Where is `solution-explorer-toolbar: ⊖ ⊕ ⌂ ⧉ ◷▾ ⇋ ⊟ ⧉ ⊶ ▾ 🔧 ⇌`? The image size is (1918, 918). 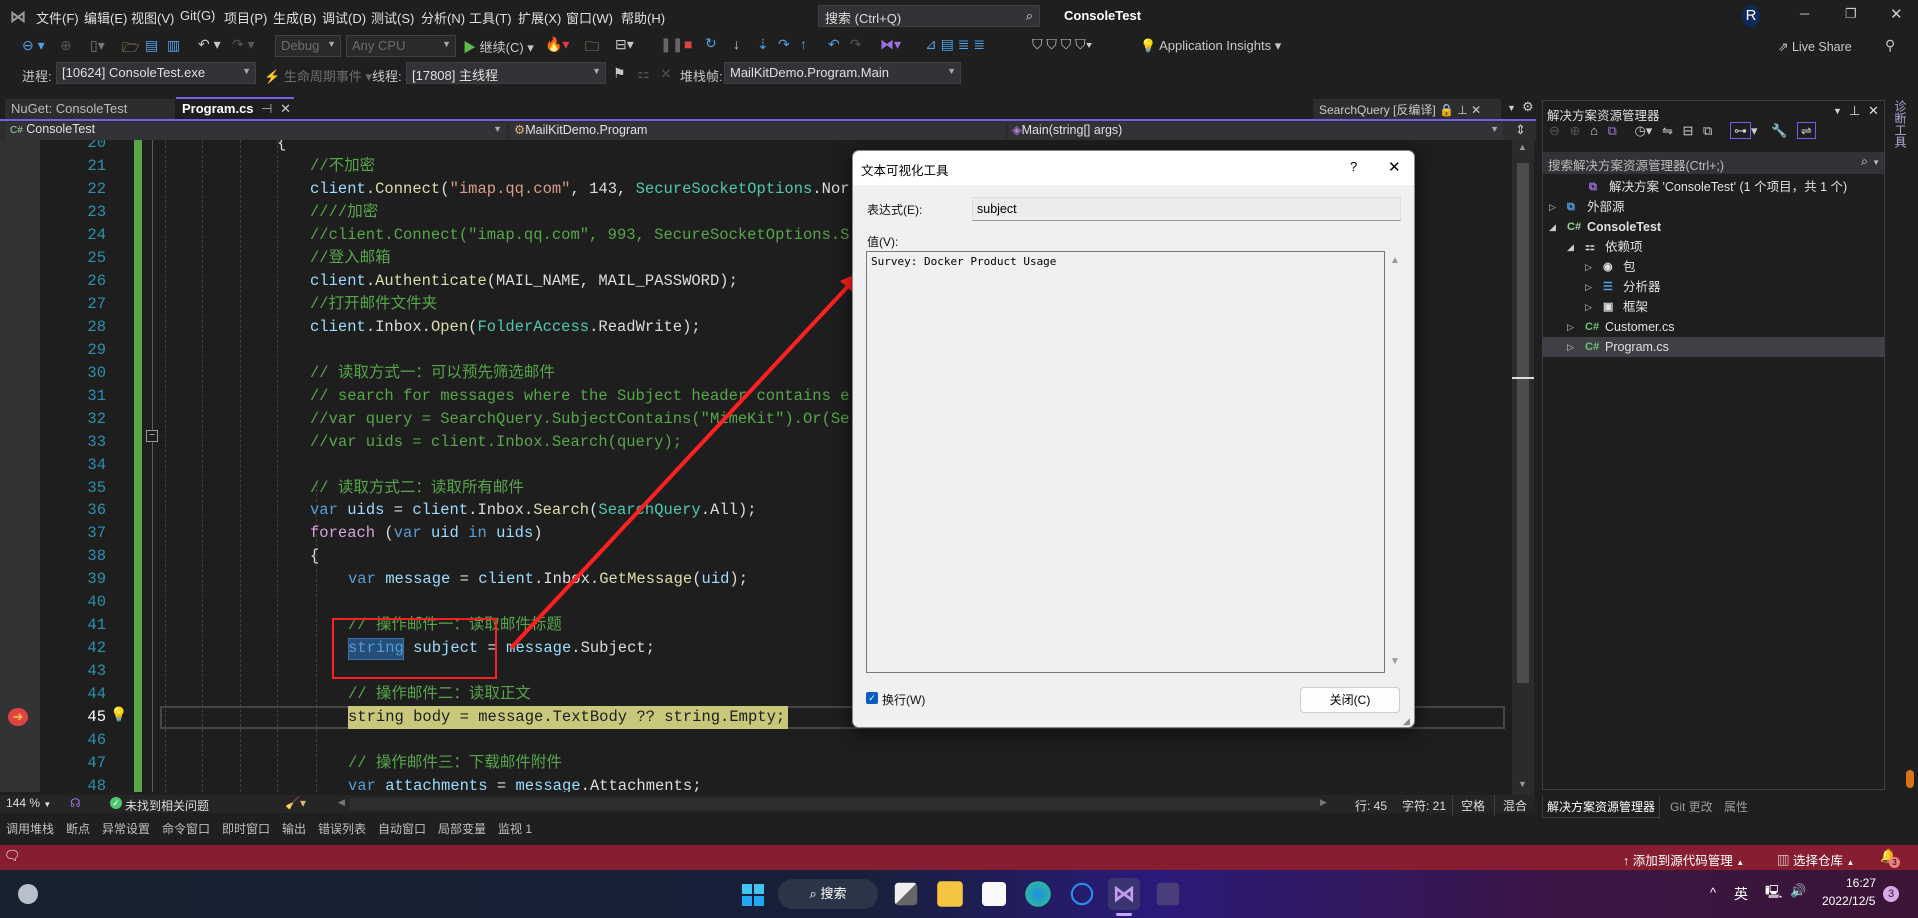
solution-explorer-toolbar: ⊖ ⊕ ⌂ ⧉ ◷▾ ⇋ ⊟ ⧉ ⊶ ▾ 🔧 ⇌ is located at coordinates (1714, 134).